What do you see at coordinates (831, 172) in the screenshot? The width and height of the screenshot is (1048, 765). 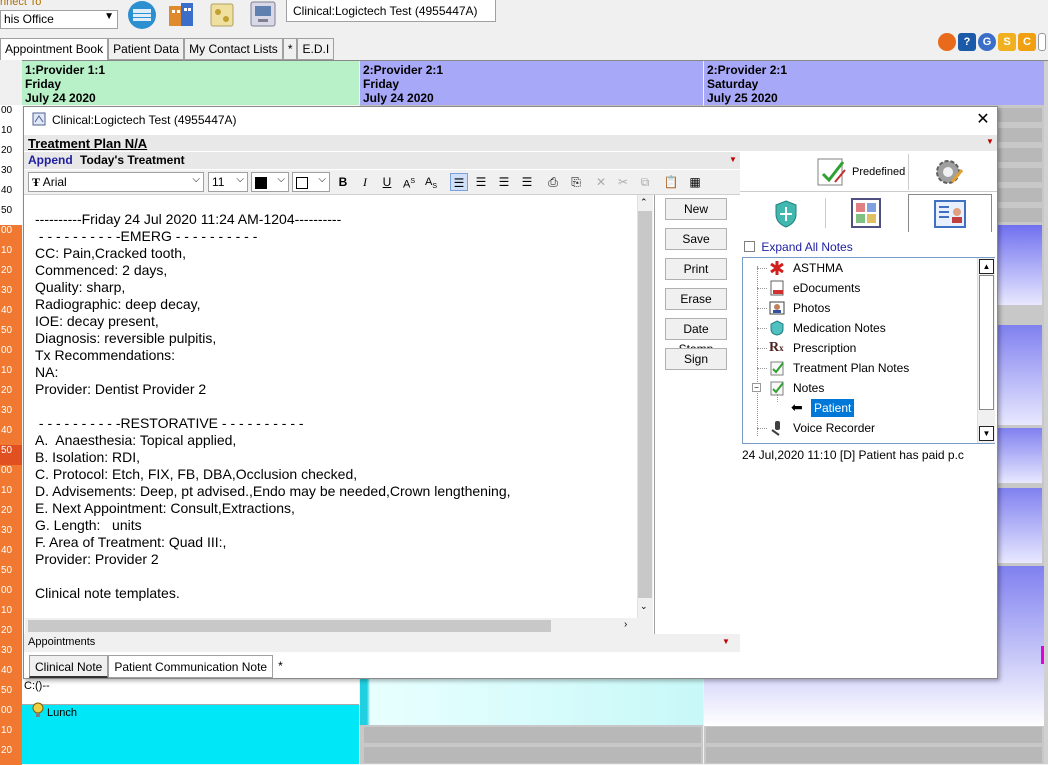 I see `predefined-icon` at bounding box center [831, 172].